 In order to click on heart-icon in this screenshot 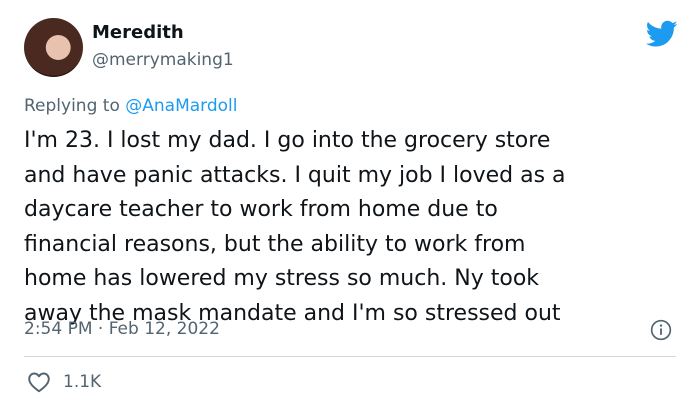, I will do `click(39, 382)`.